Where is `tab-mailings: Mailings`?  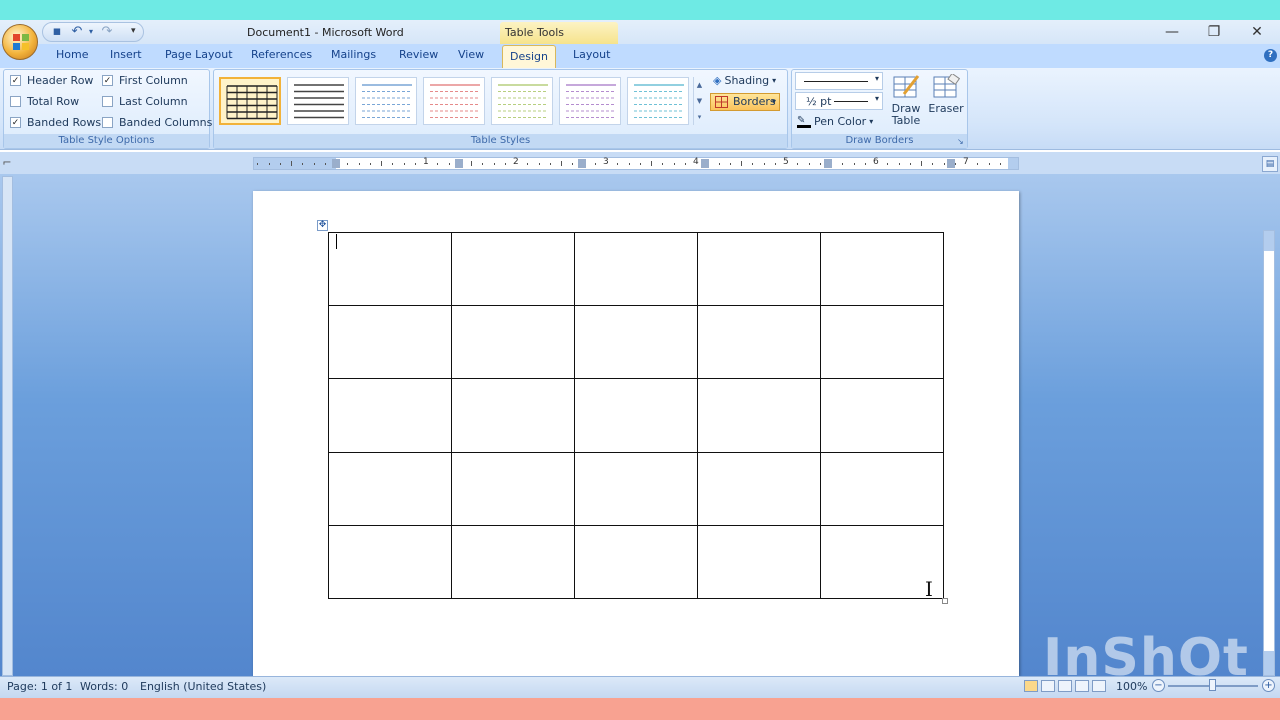 tab-mailings: Mailings is located at coordinates (353, 54).